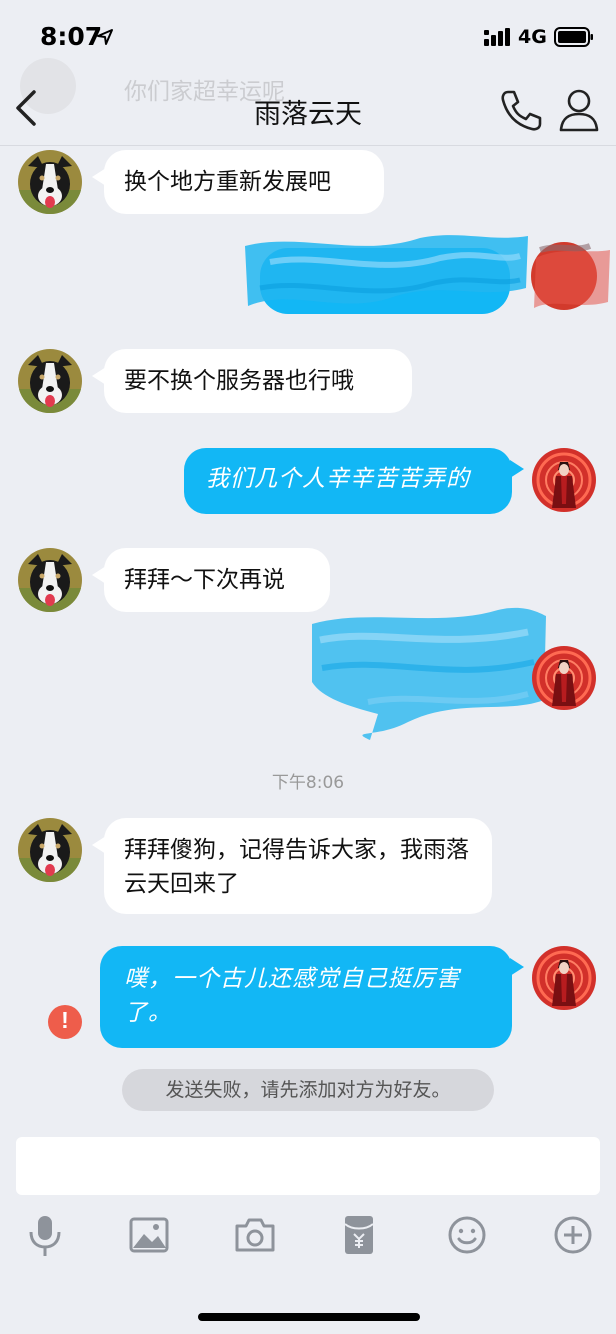  I want to click on chat-toolbar, so click(308, 1240).